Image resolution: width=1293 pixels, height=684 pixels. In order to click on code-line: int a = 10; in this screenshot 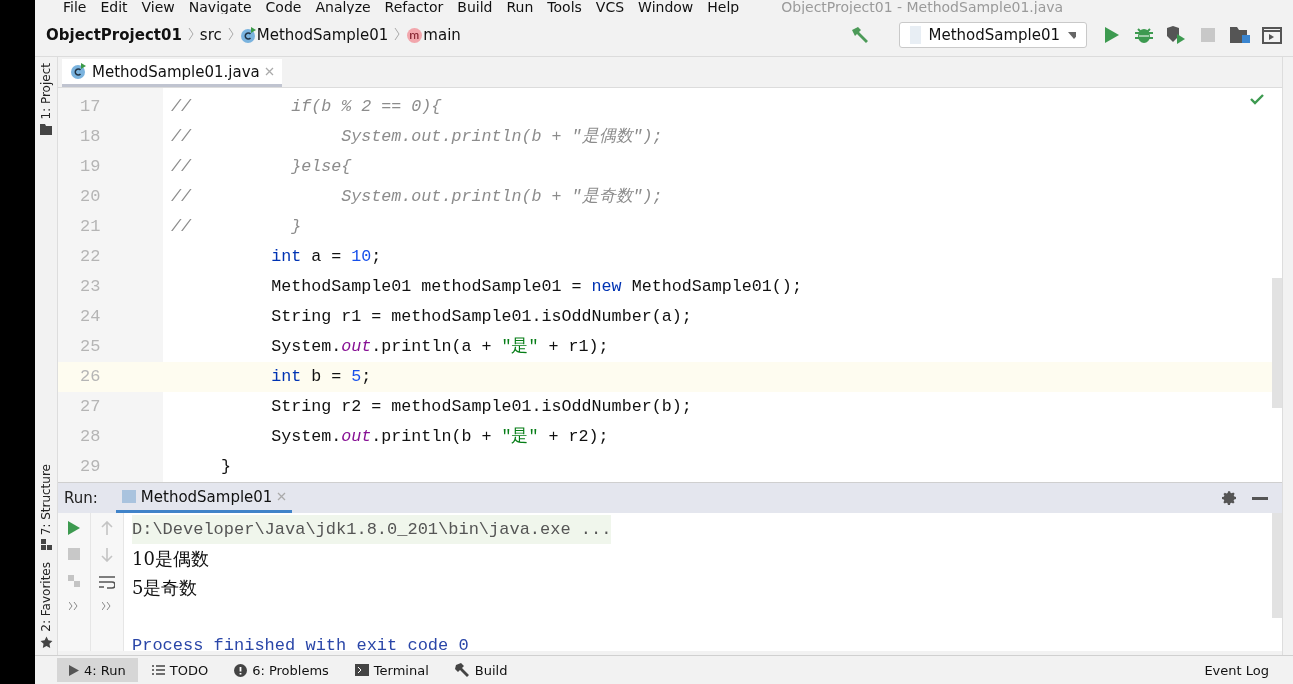, I will do `click(326, 257)`.